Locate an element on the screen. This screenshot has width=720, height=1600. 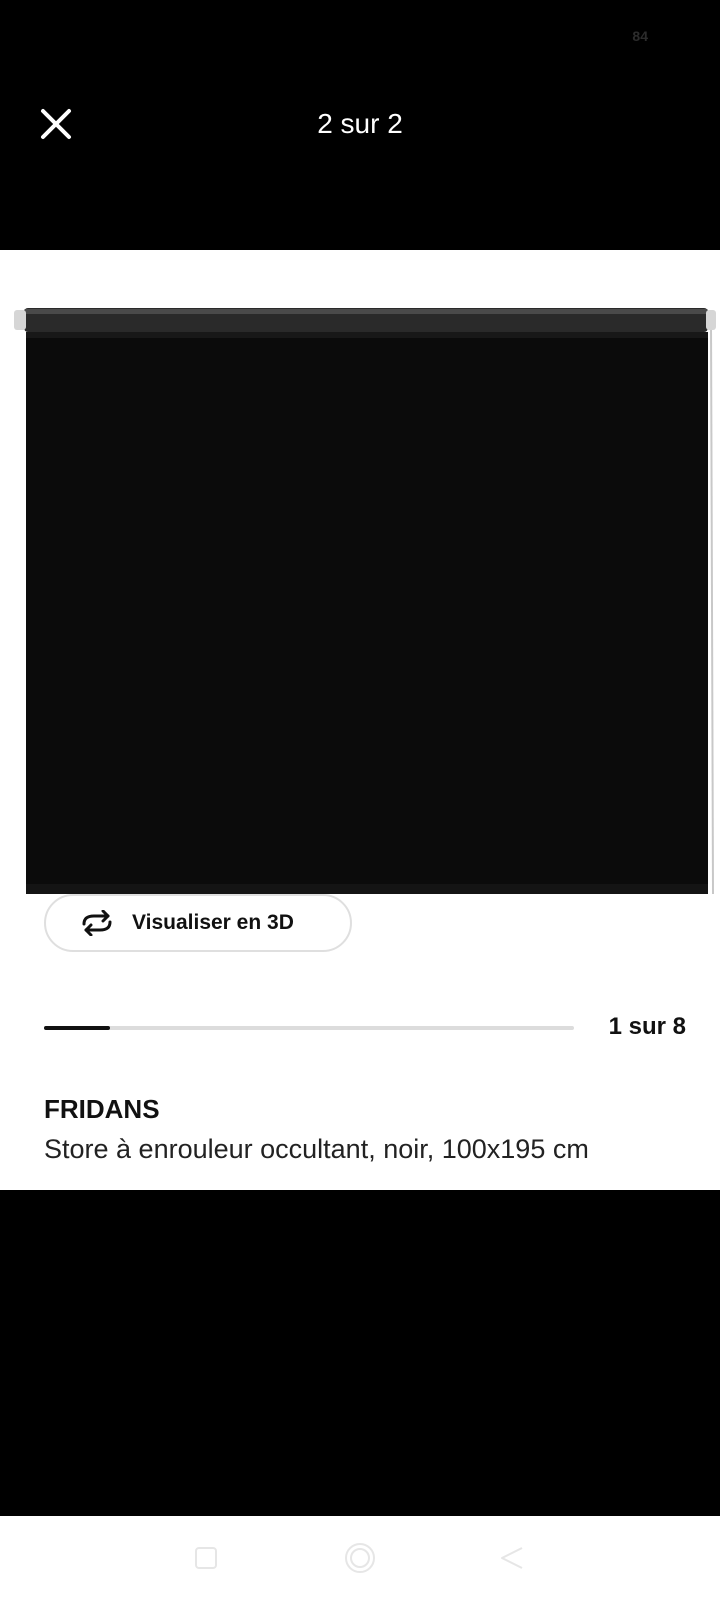
image-progress-bar is located at coordinates (309, 1028).